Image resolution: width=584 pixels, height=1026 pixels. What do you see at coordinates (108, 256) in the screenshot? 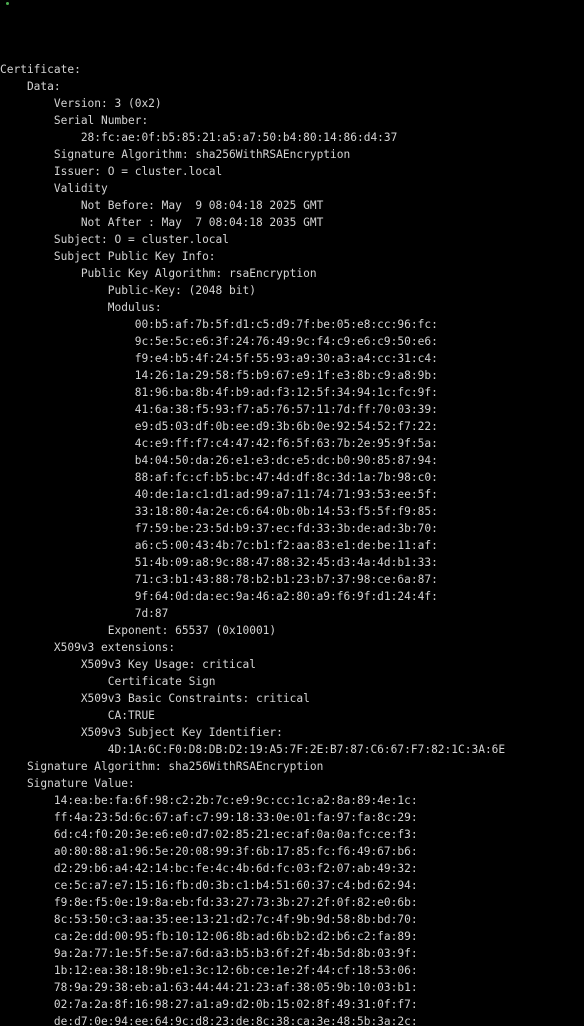
I see `terminal-line: Subject Public Key Info:` at bounding box center [108, 256].